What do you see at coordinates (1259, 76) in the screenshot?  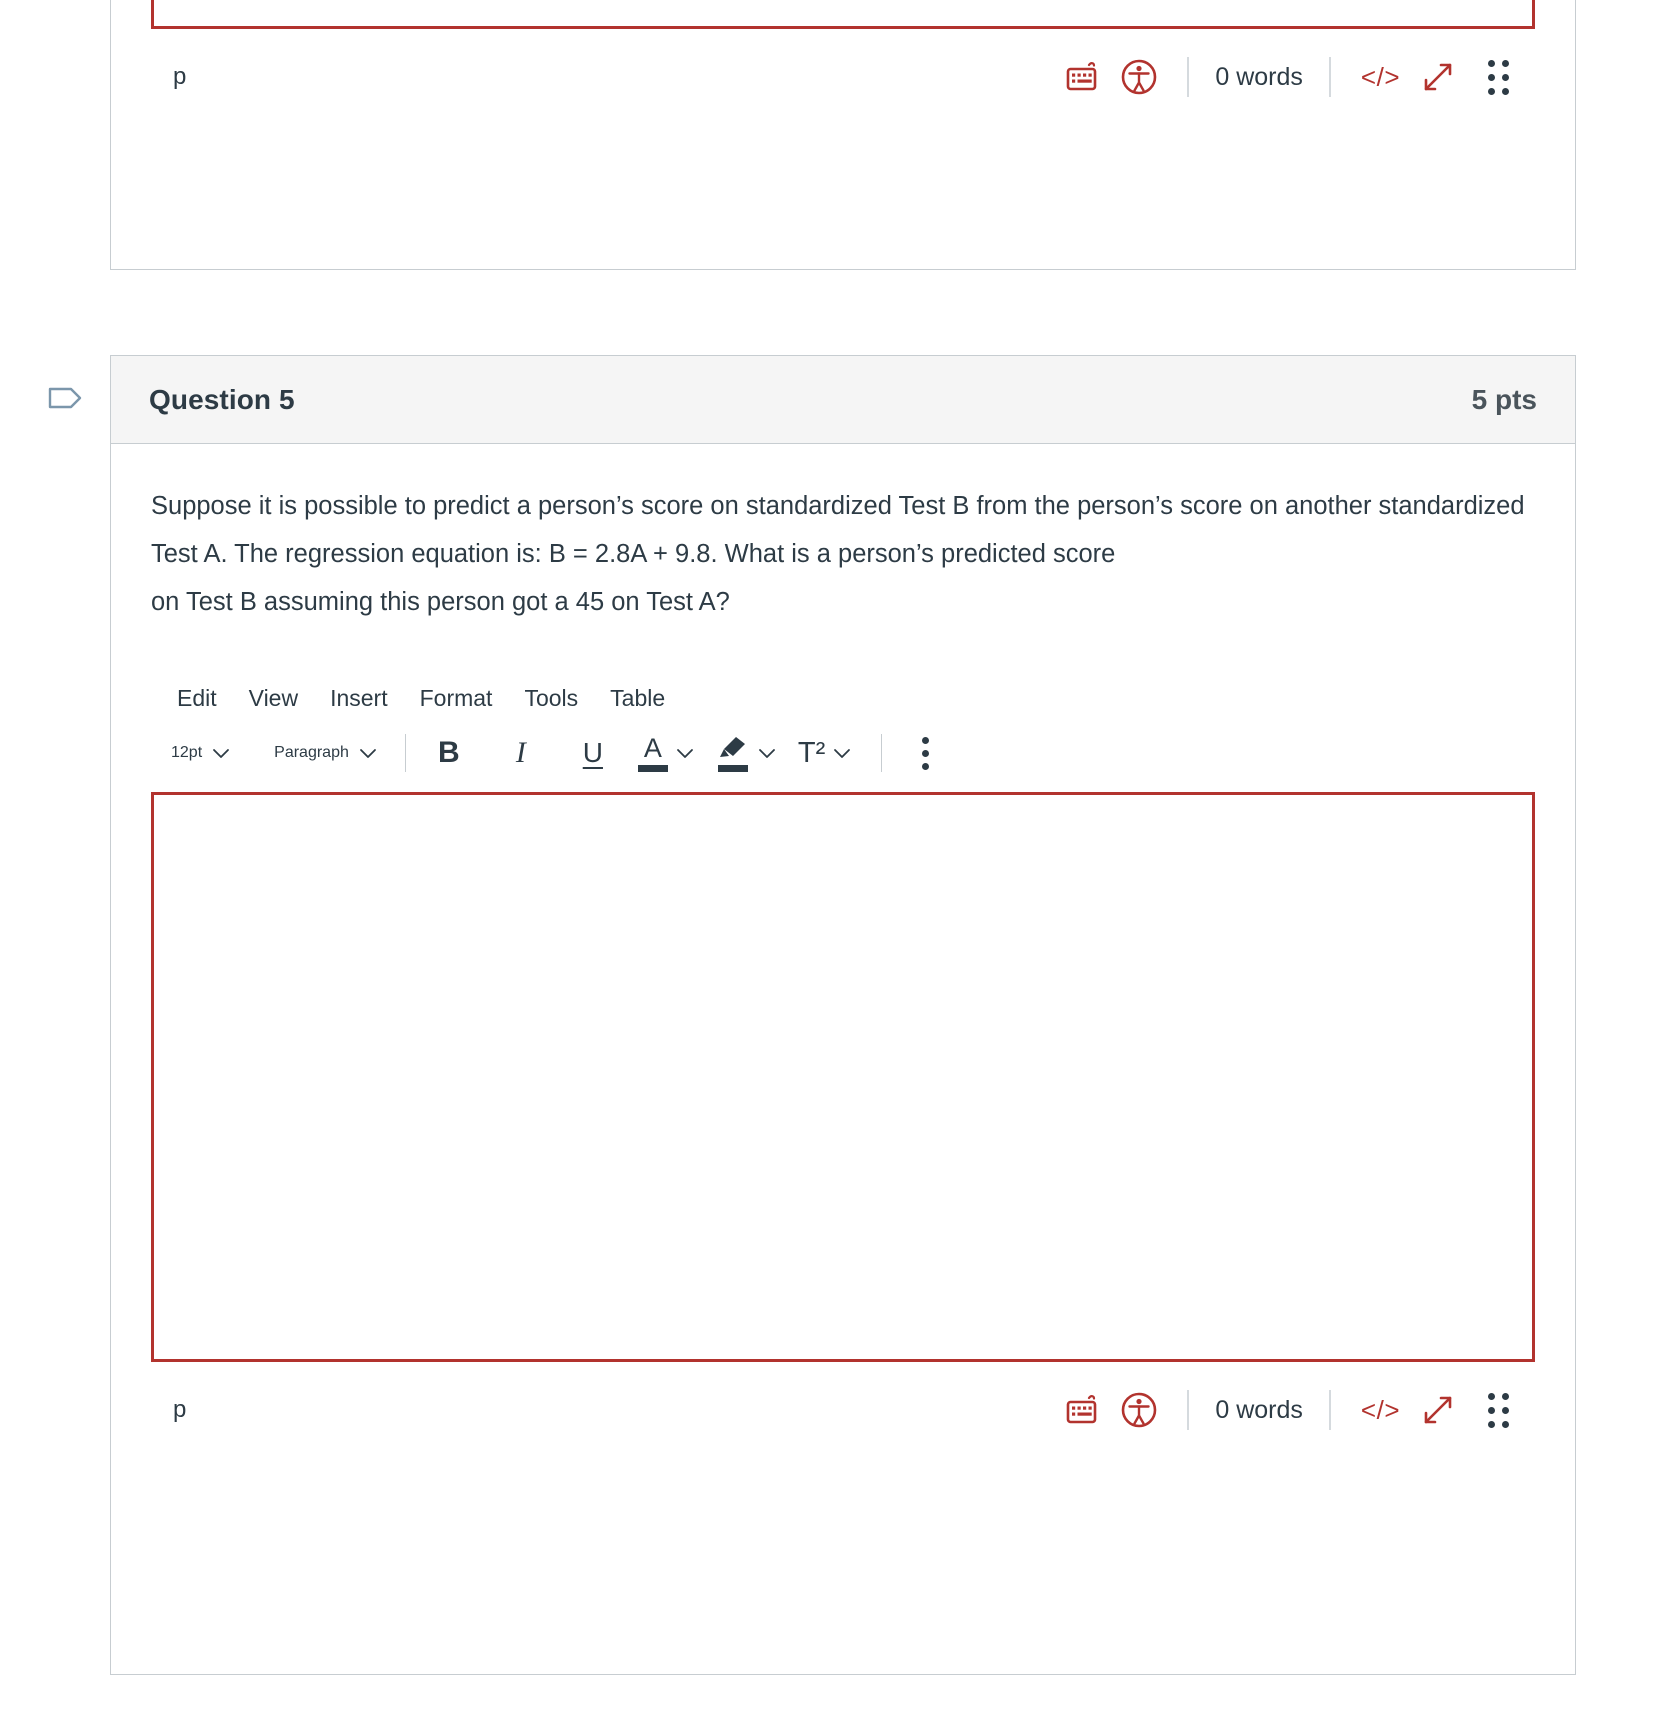 I see `previous-editor-word-count: 0 words` at bounding box center [1259, 76].